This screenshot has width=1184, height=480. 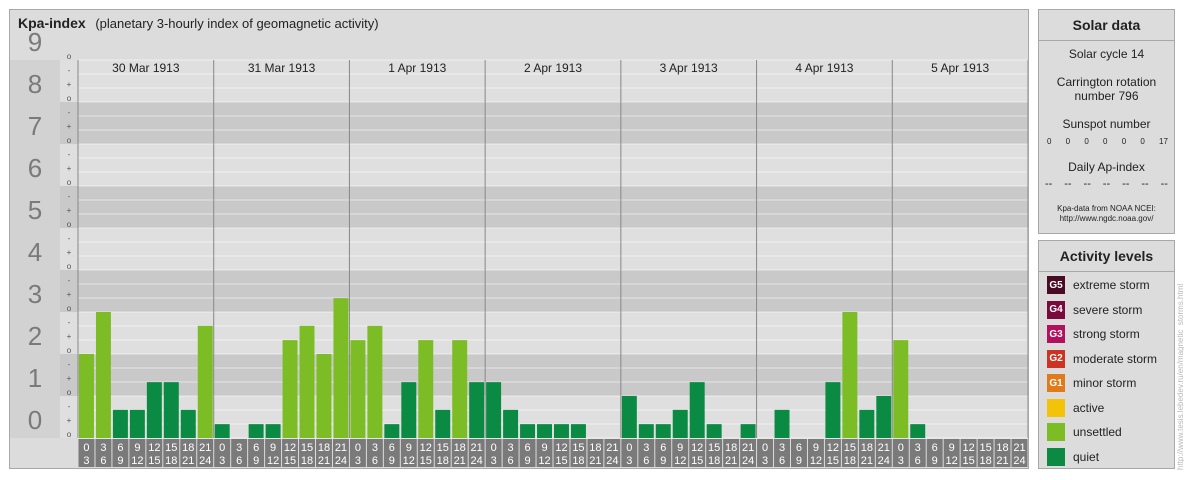 What do you see at coordinates (1089, 407) in the screenshot?
I see `activity-level-label: active` at bounding box center [1089, 407].